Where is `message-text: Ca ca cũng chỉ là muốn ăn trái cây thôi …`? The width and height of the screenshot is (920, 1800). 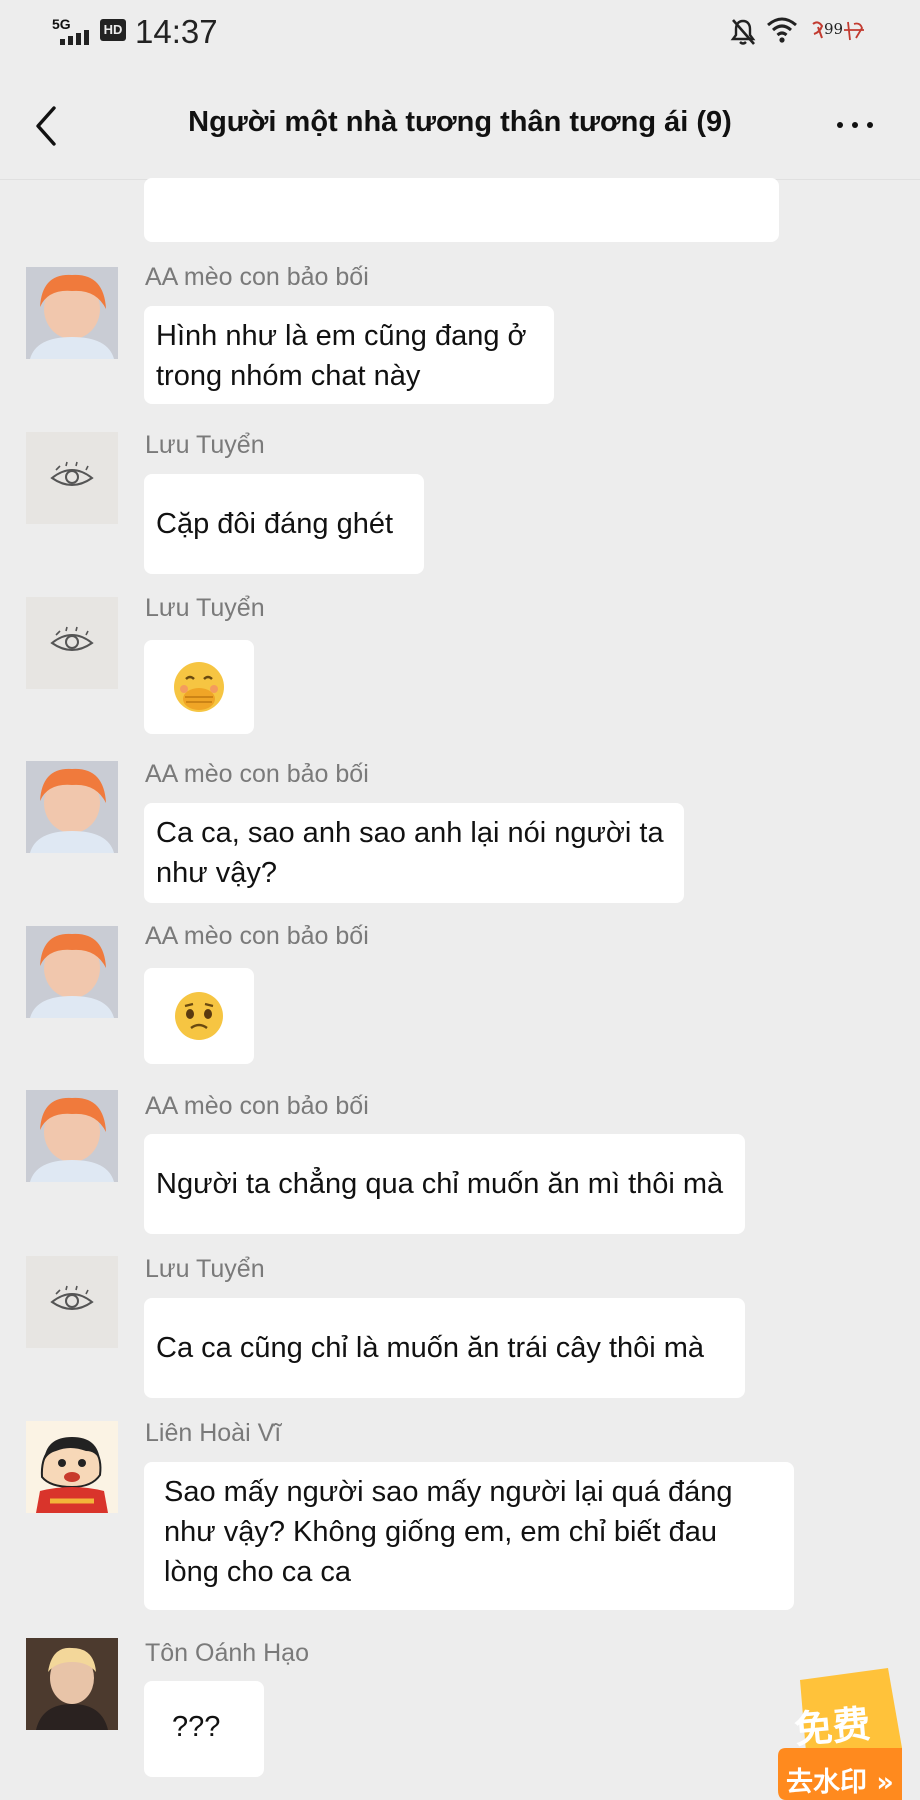
message-text: Ca ca cũng chỉ là muốn ăn trái cây thôi … is located at coordinates (430, 1348).